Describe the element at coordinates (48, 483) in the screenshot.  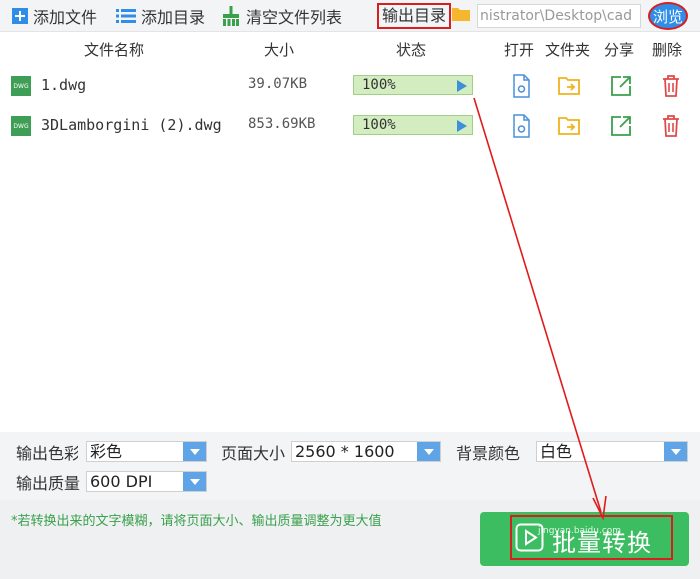
I see `quality-label: 输出质量` at that location.